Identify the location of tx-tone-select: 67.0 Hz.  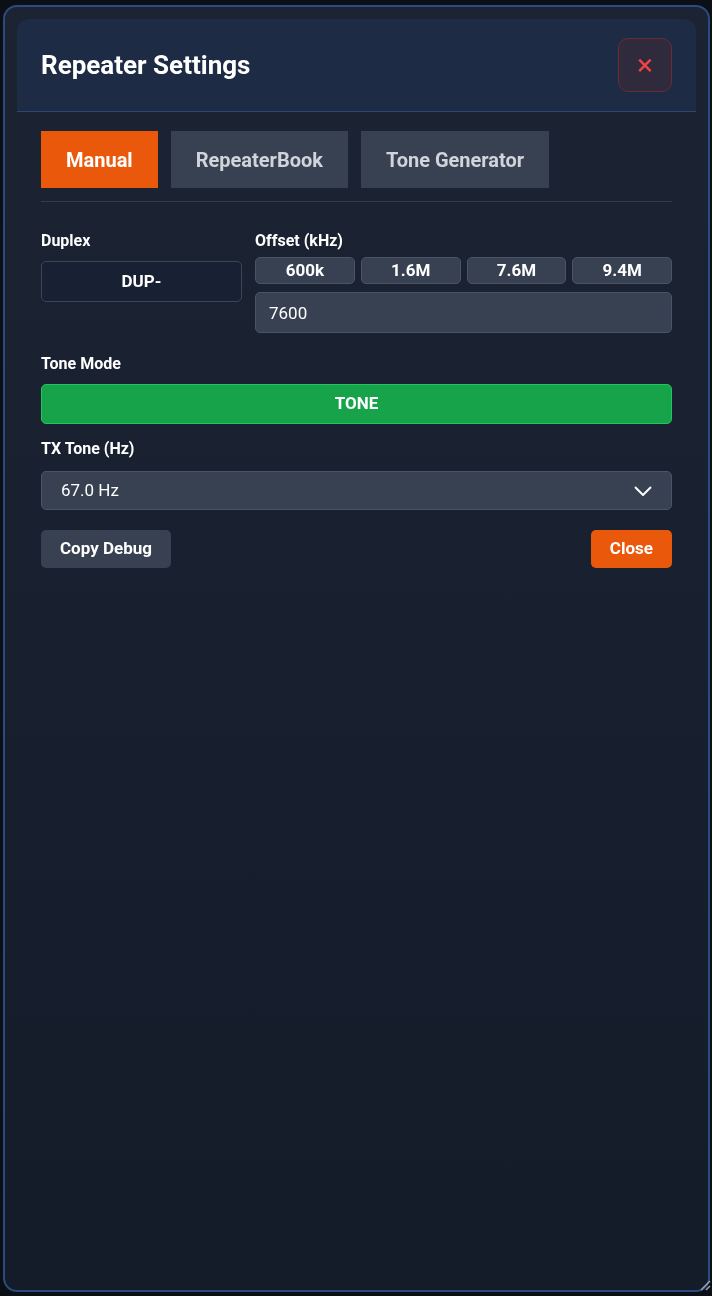
(356, 490).